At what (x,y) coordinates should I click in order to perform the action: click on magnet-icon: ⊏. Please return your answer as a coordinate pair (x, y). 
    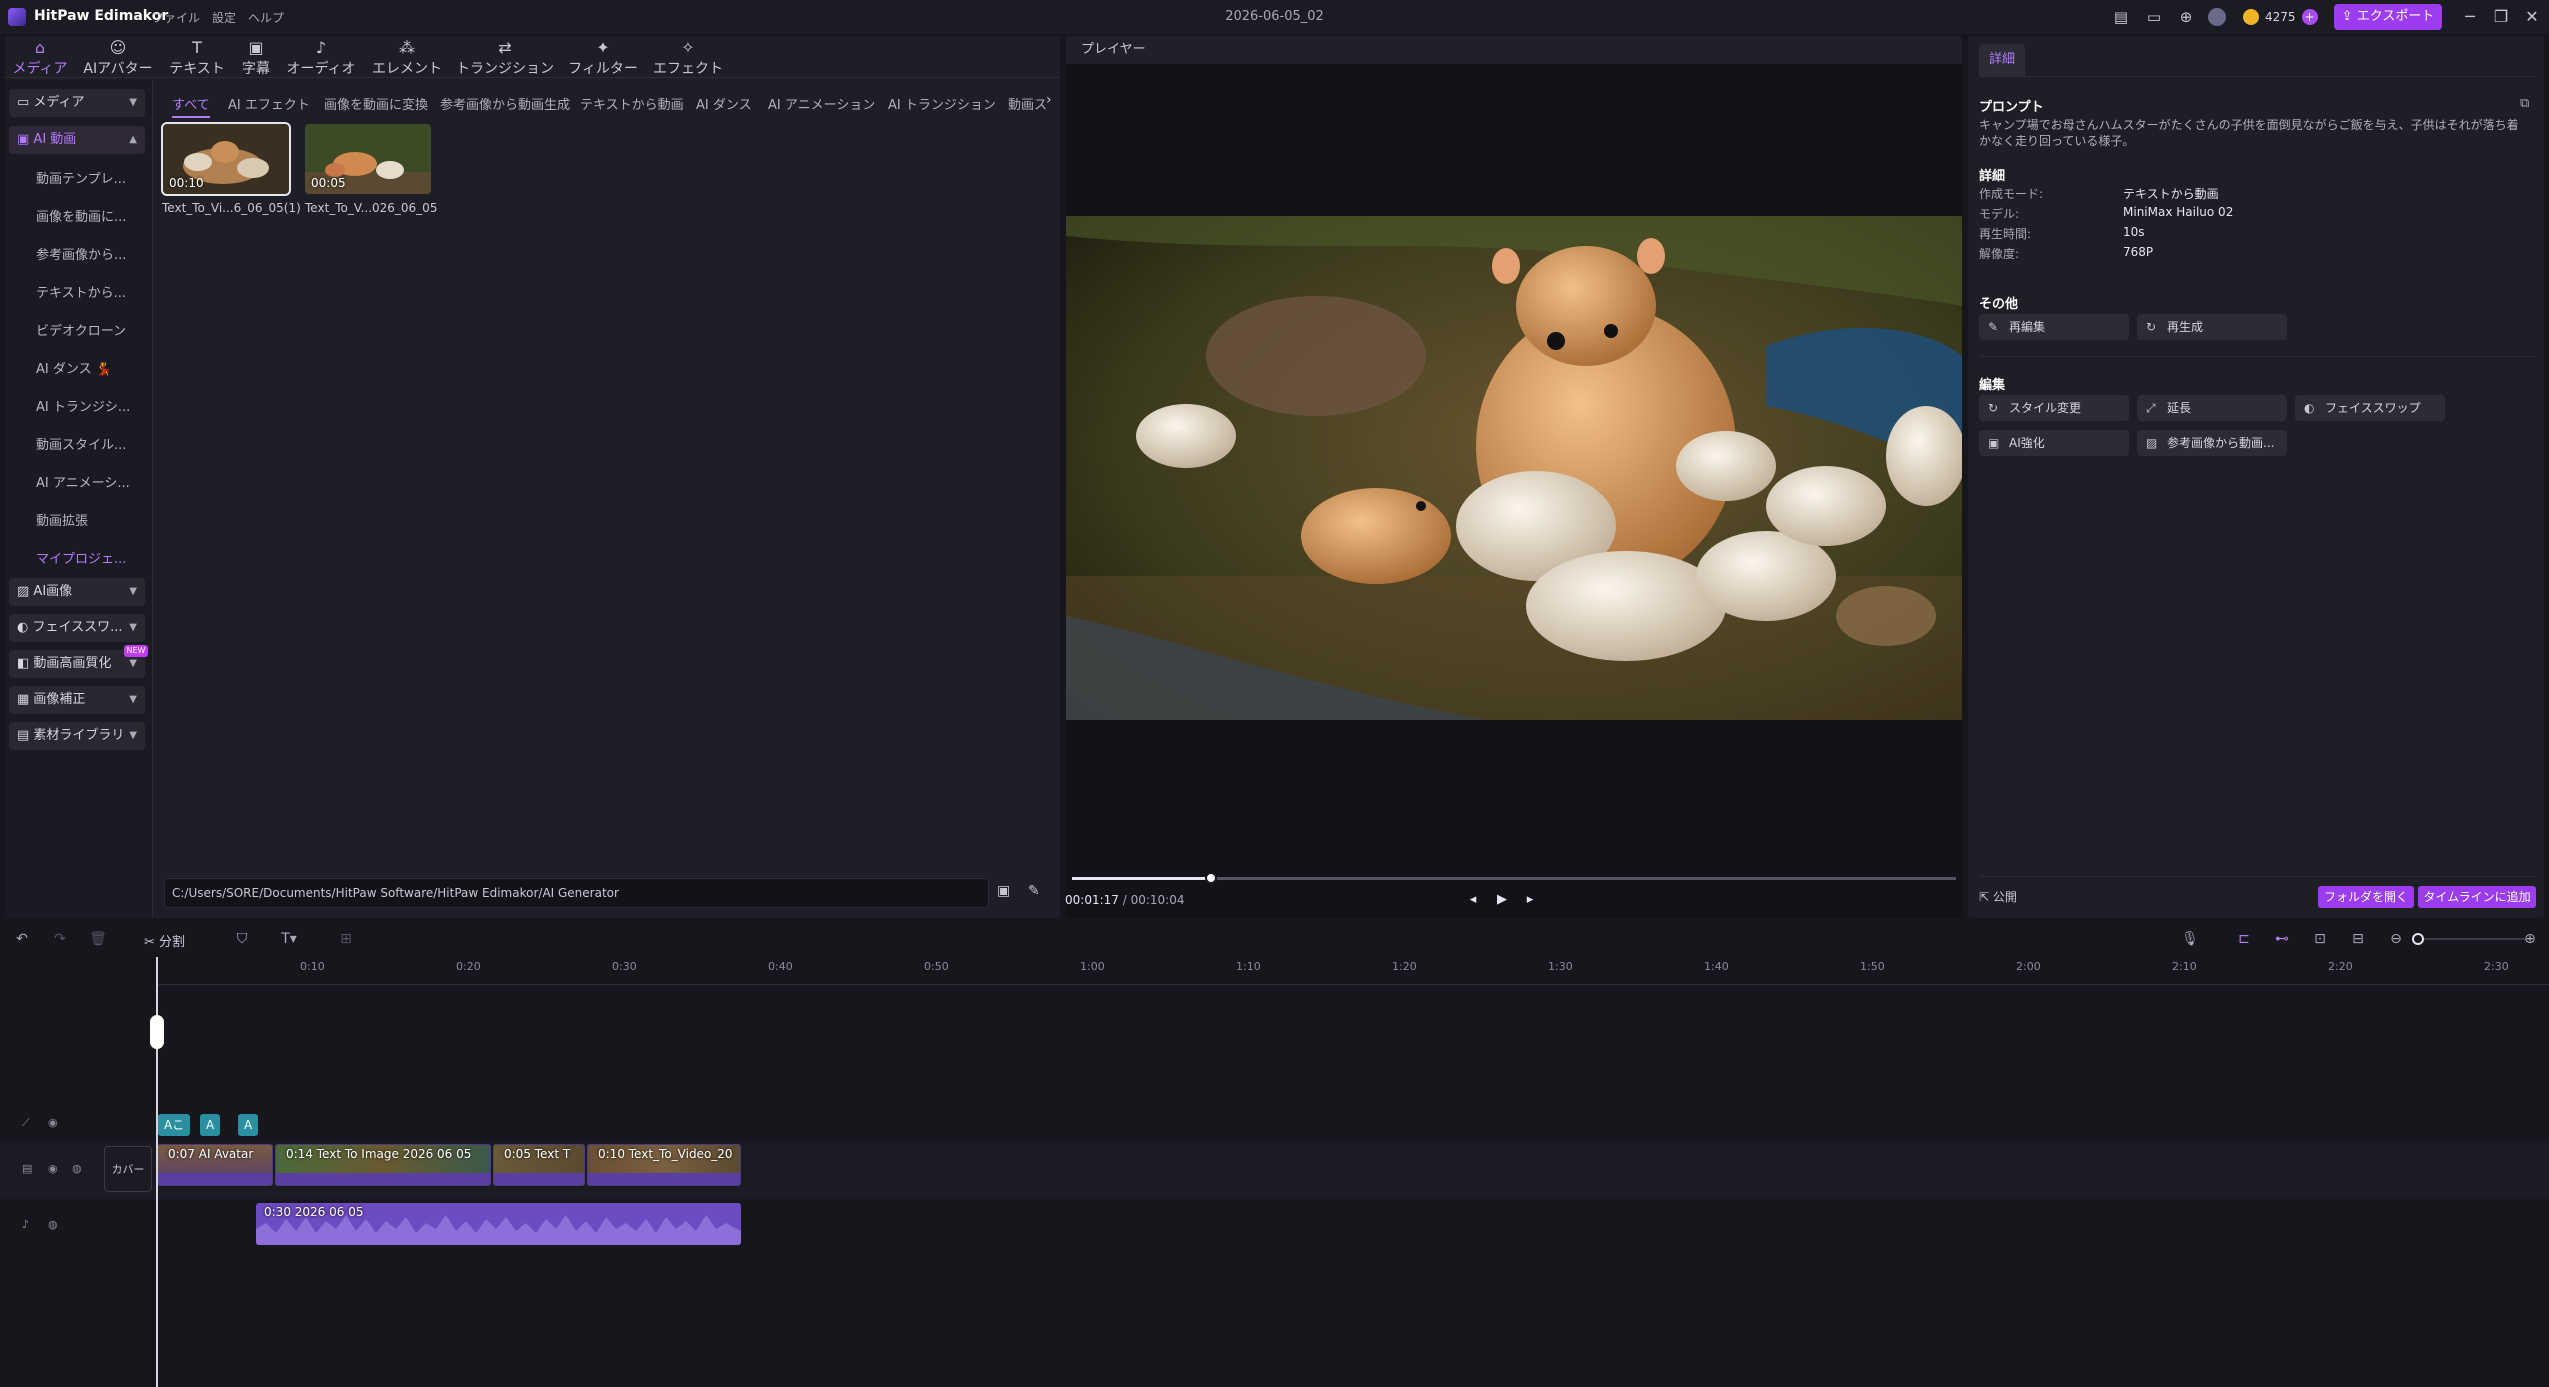
    Looking at the image, I should click on (2244, 939).